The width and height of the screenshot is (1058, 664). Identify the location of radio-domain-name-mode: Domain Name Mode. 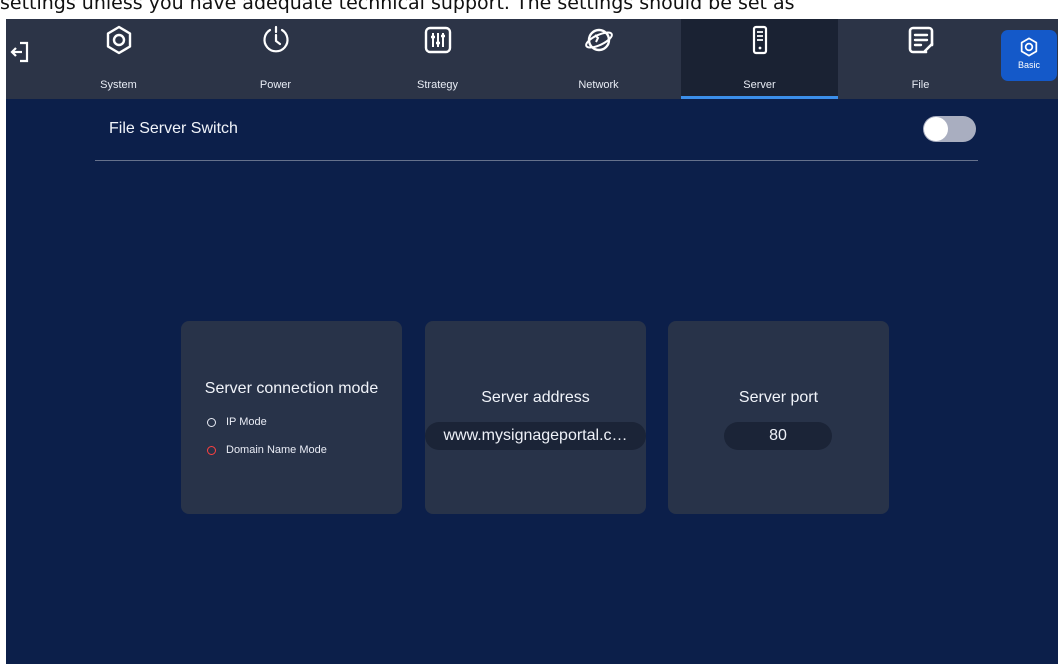
(267, 450).